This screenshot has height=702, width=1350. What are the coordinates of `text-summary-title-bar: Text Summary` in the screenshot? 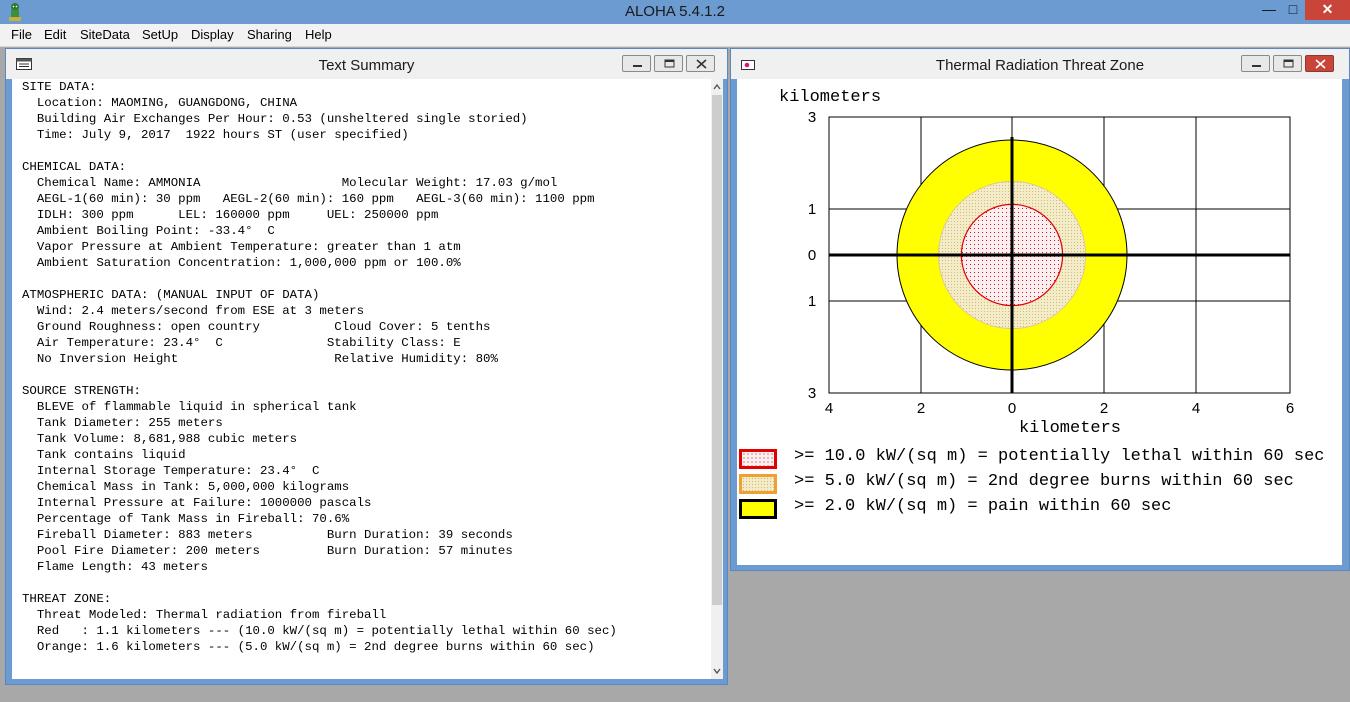 It's located at (366, 64).